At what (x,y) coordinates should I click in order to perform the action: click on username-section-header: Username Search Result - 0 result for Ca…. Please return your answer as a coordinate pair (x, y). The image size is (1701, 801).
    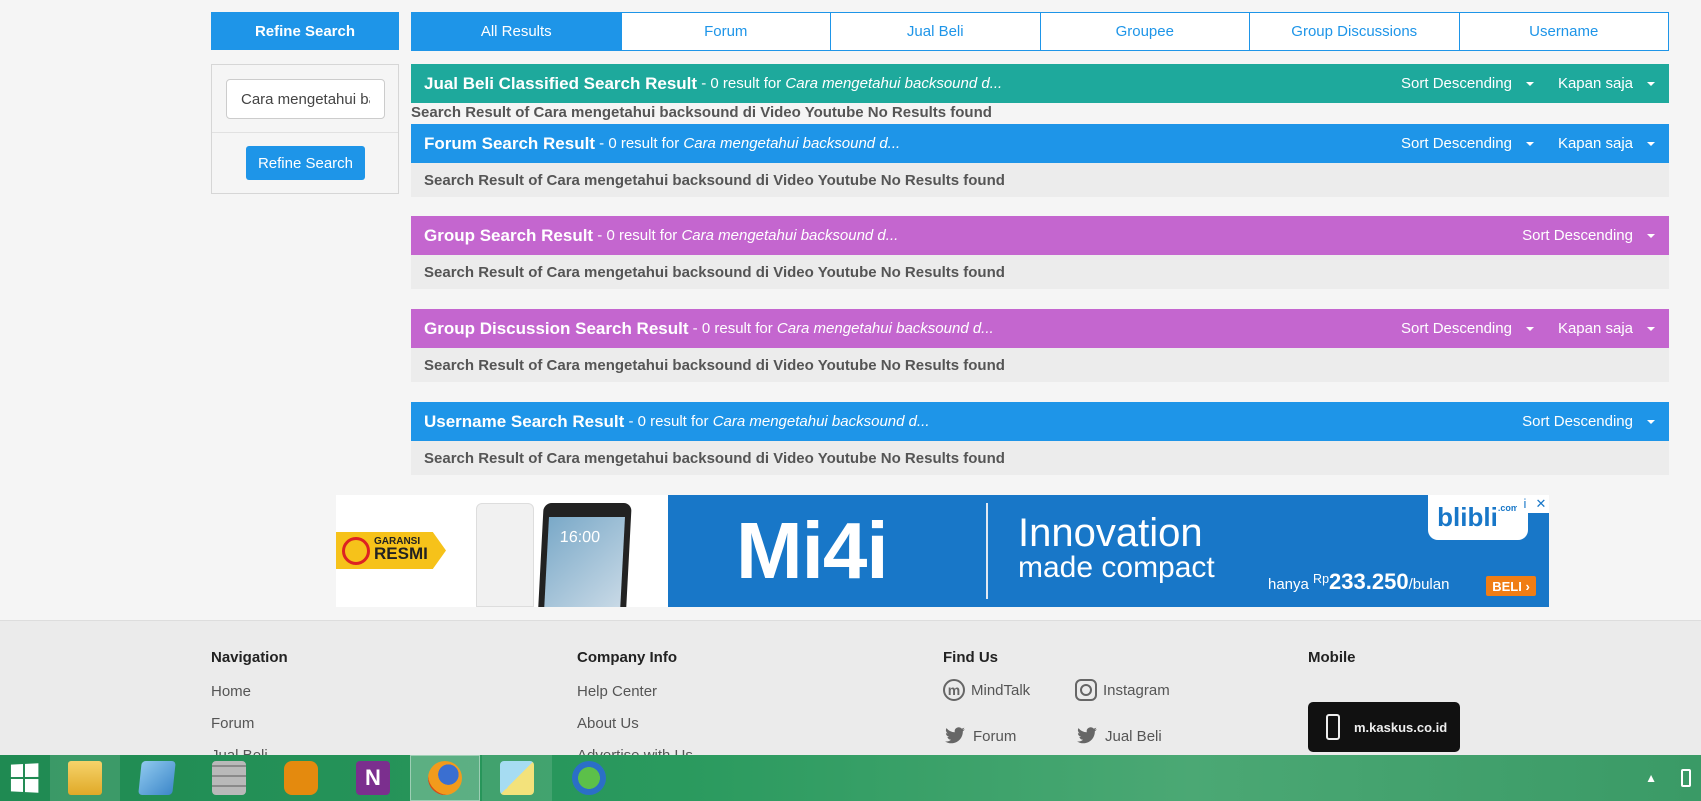
    Looking at the image, I should click on (1040, 421).